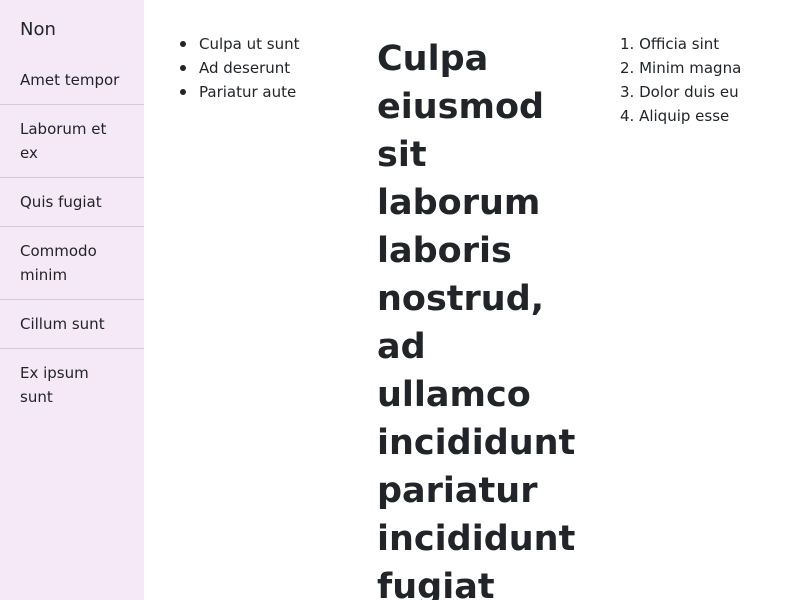 The height and width of the screenshot is (600, 800). I want to click on list-item: 2. Minim magna, so click(681, 68).